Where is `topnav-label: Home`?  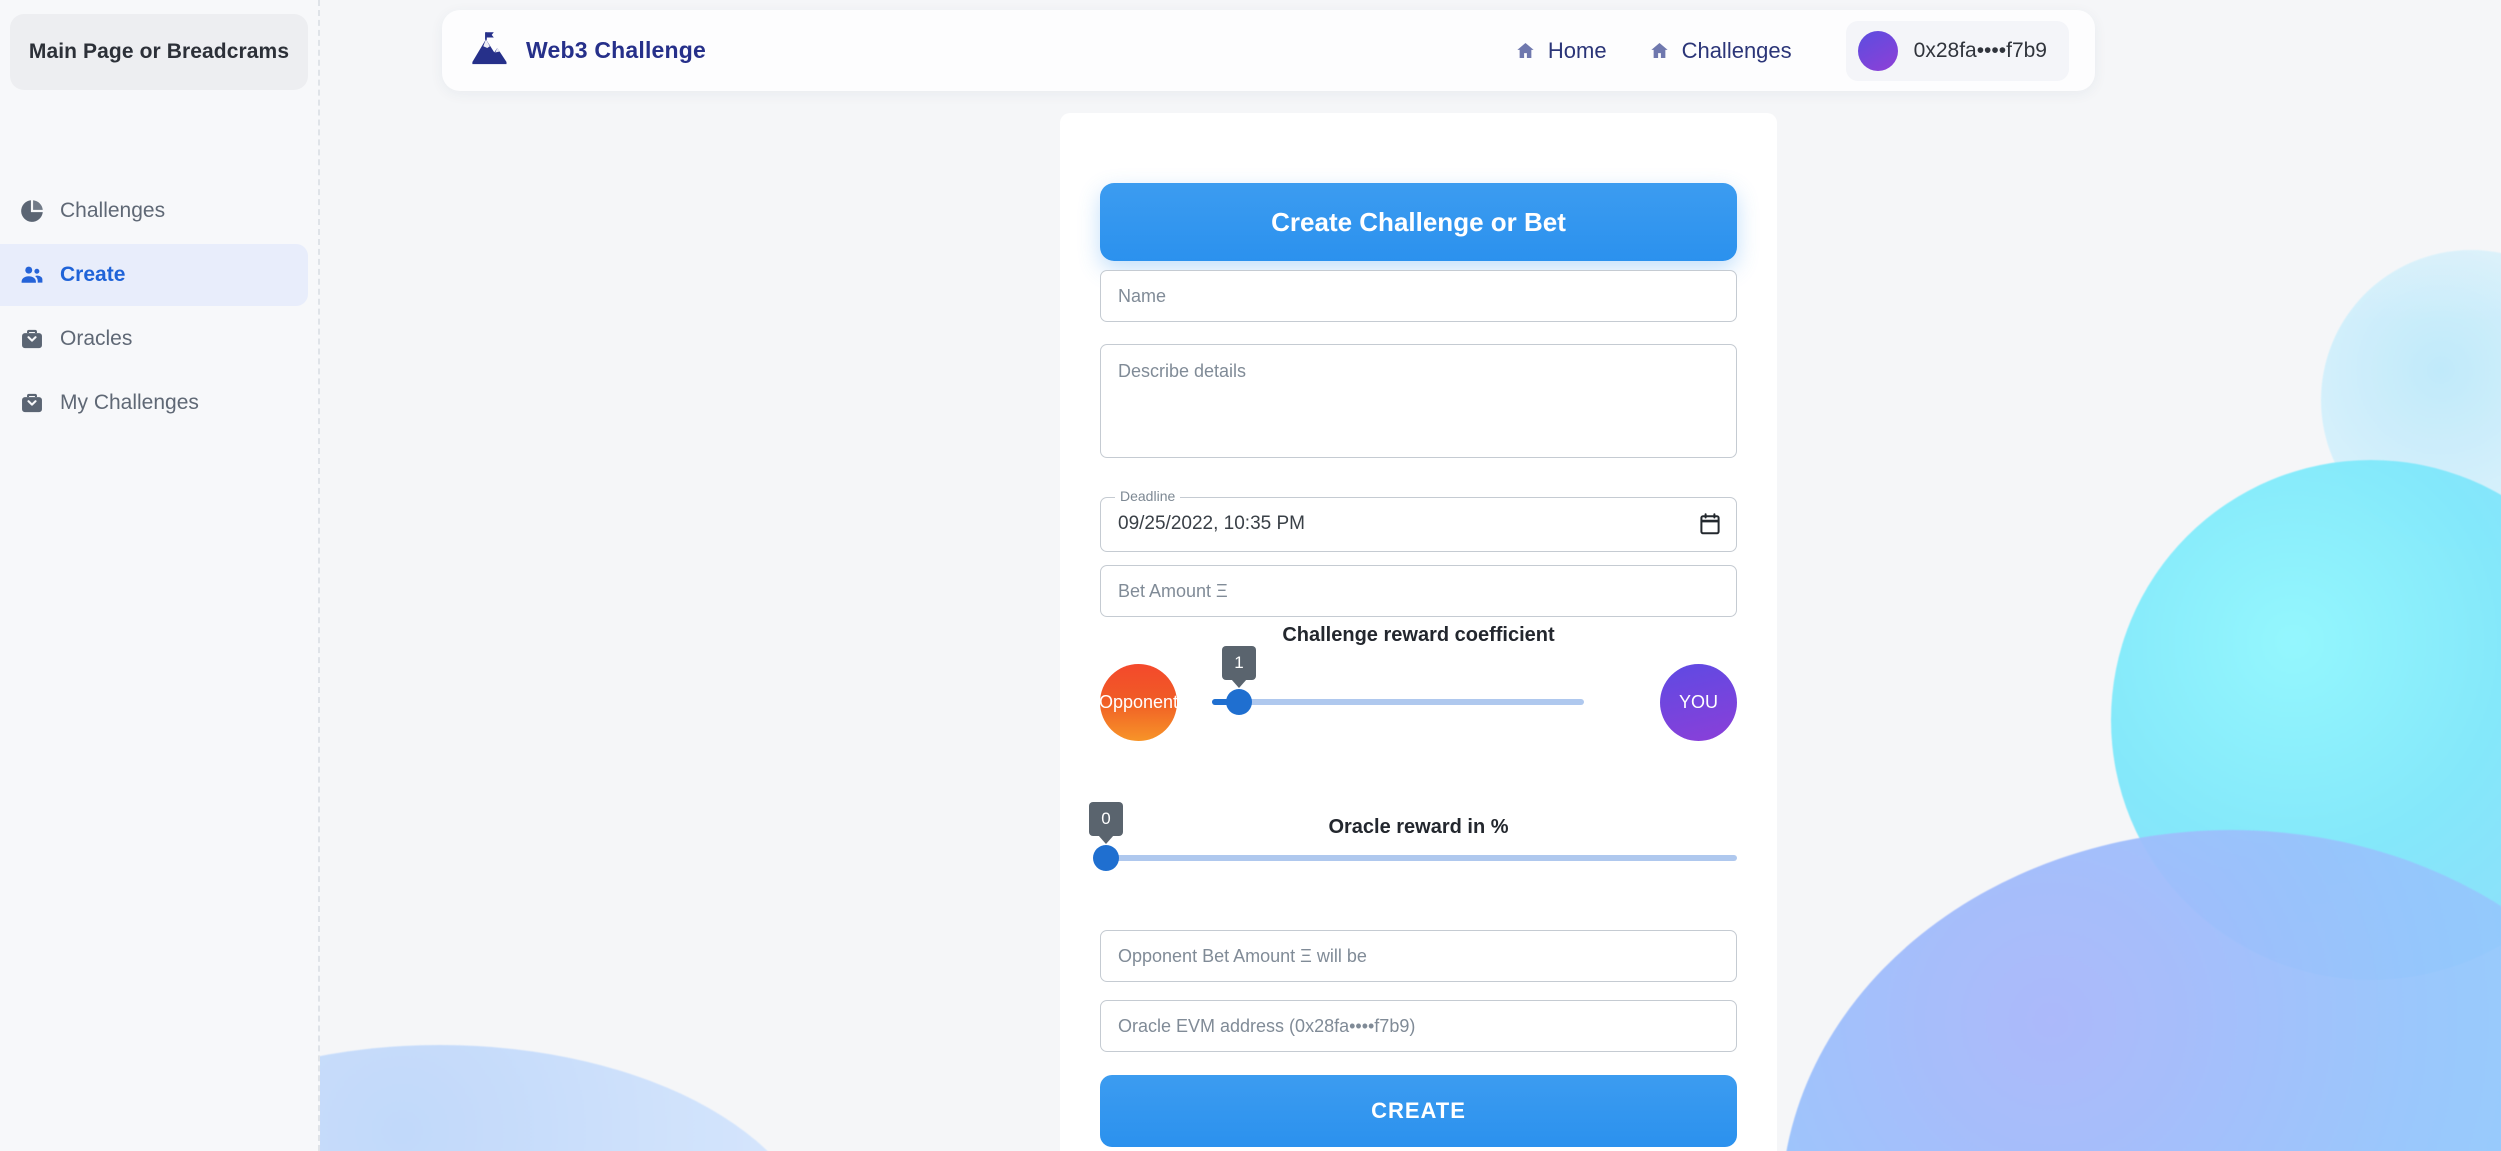
topnav-label: Home is located at coordinates (1577, 50).